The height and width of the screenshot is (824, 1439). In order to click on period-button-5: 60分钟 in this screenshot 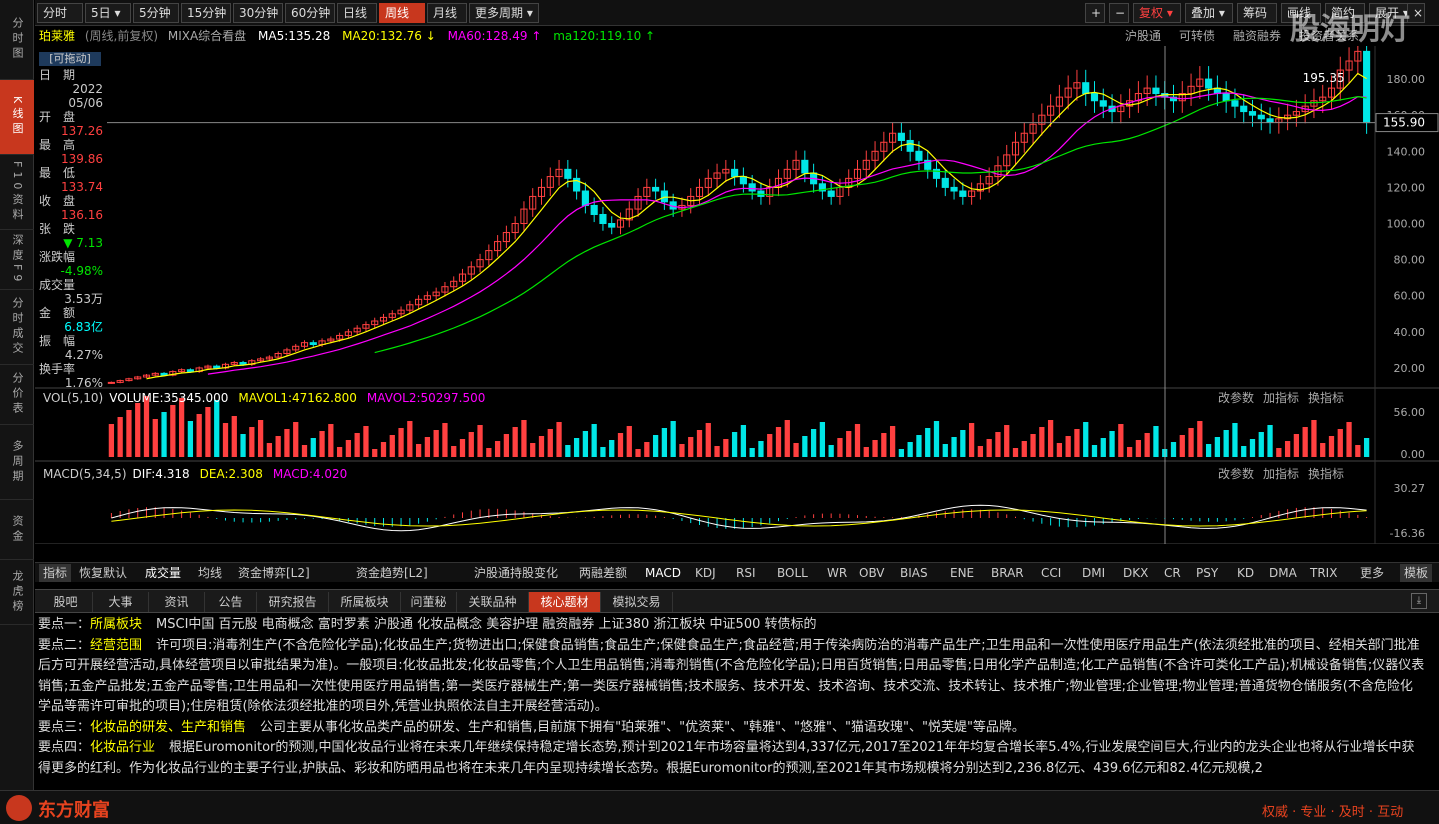, I will do `click(310, 13)`.